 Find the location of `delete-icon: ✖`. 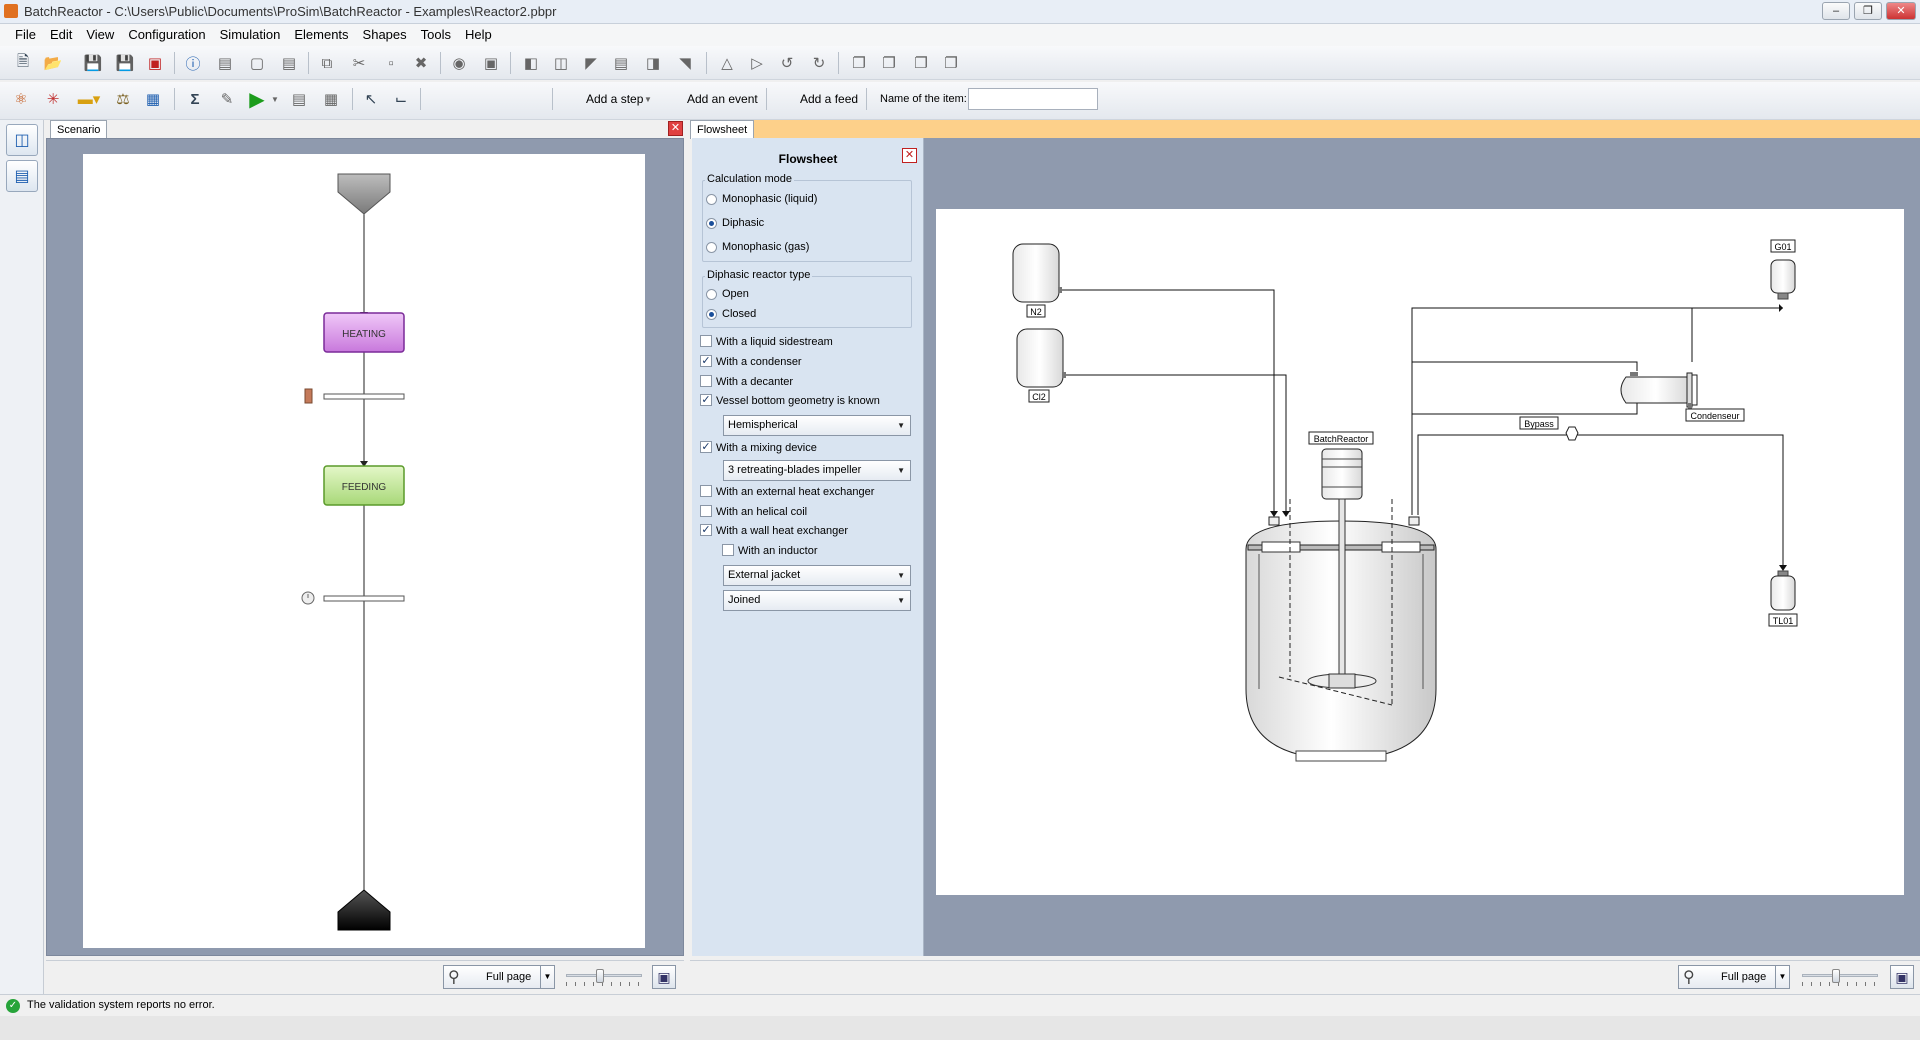

delete-icon: ✖ is located at coordinates (421, 63).